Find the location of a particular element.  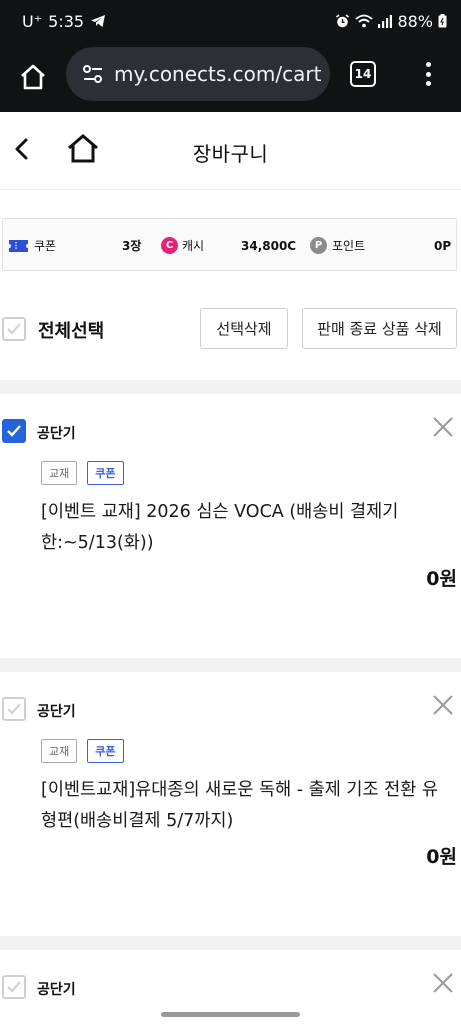

time-label: 5:35 is located at coordinates (66, 21).